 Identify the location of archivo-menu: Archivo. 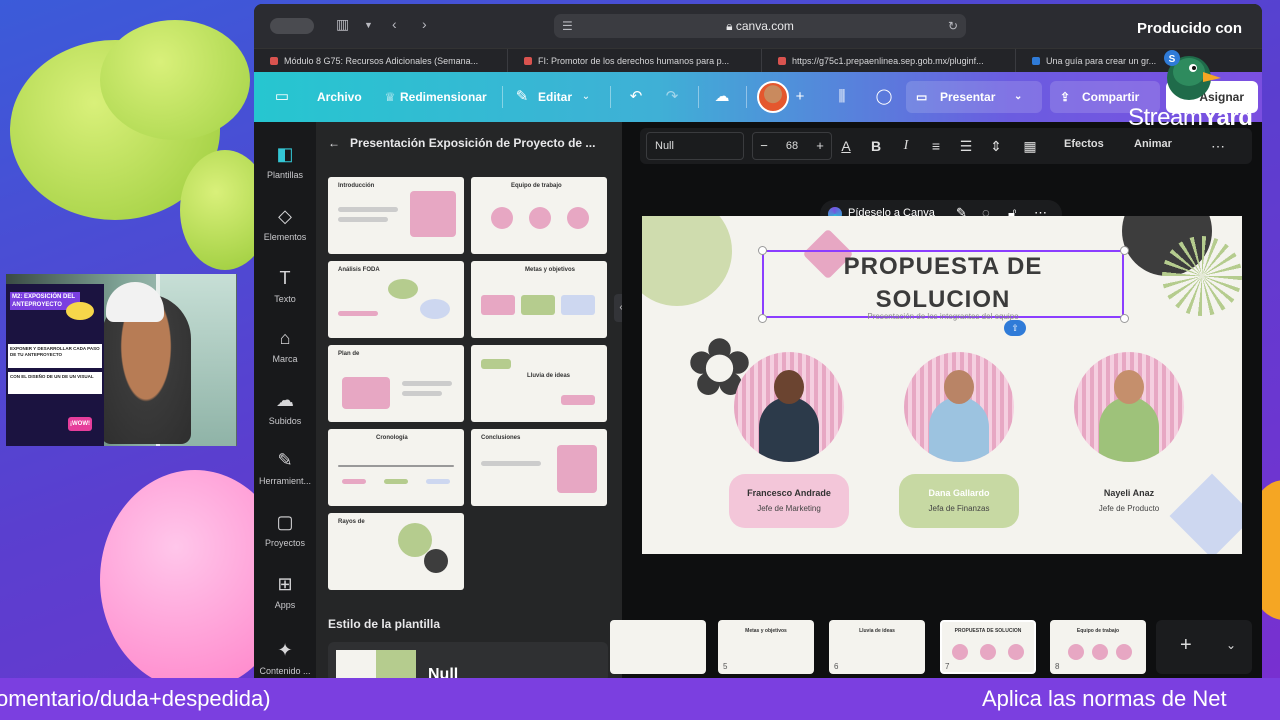
(339, 97).